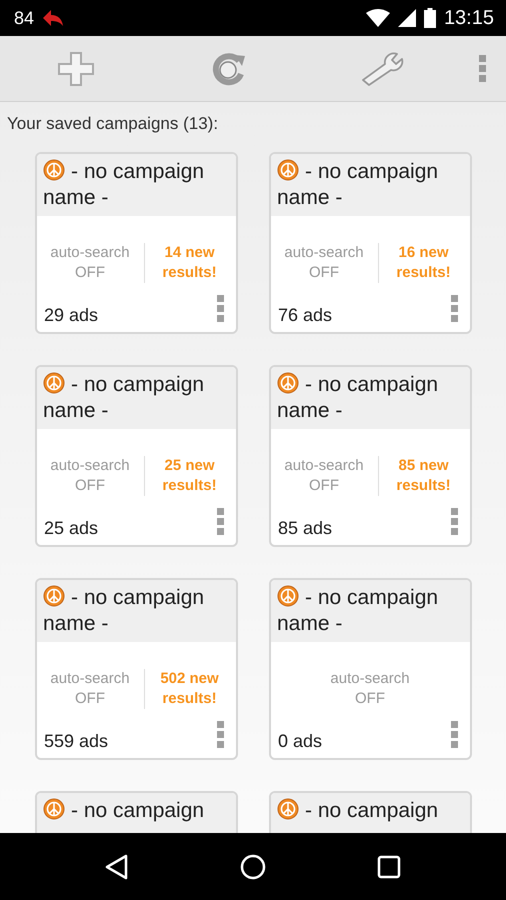 The image size is (506, 900). I want to click on ads-count: 559 ads, so click(76, 741).